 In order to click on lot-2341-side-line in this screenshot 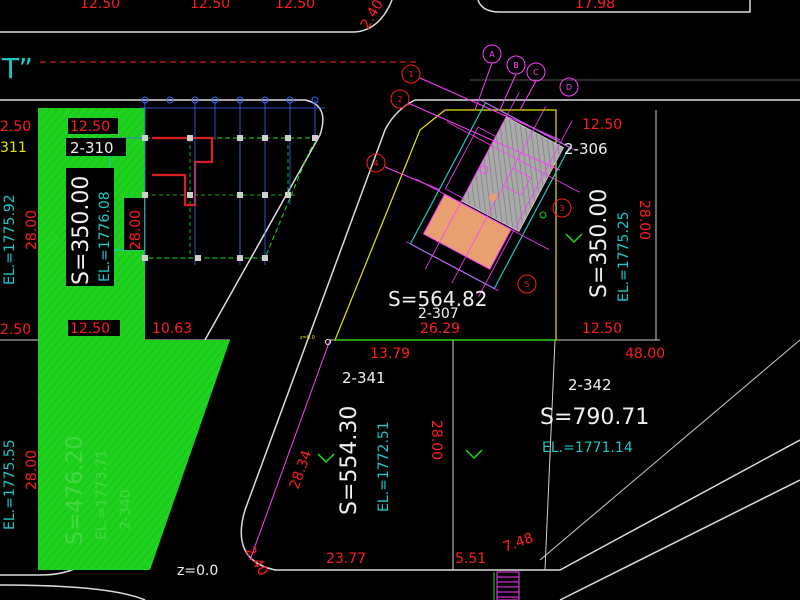, I will do `click(290, 450)`.